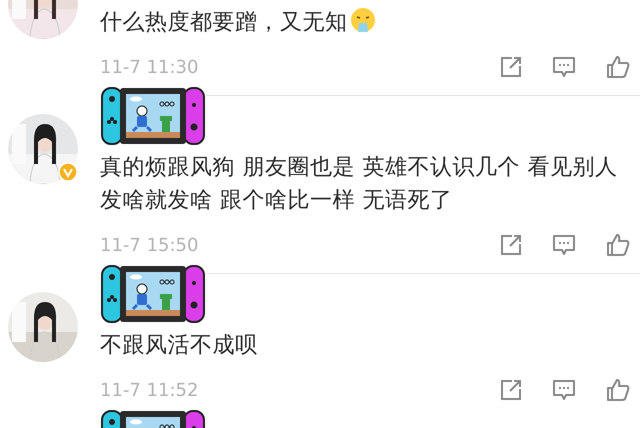 This screenshot has width=640, height=428. I want to click on comment-time: 11-7 15:50, so click(150, 245).